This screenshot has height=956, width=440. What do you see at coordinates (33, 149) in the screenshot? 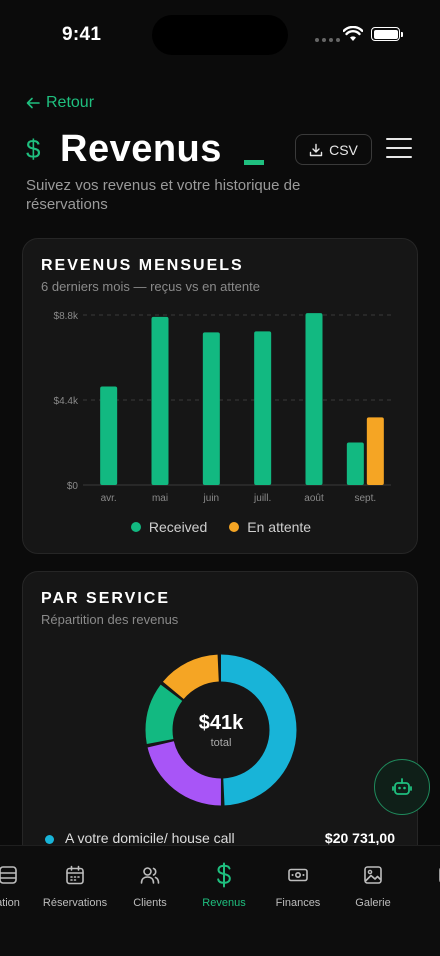
I see `dollar-icon: $` at bounding box center [33, 149].